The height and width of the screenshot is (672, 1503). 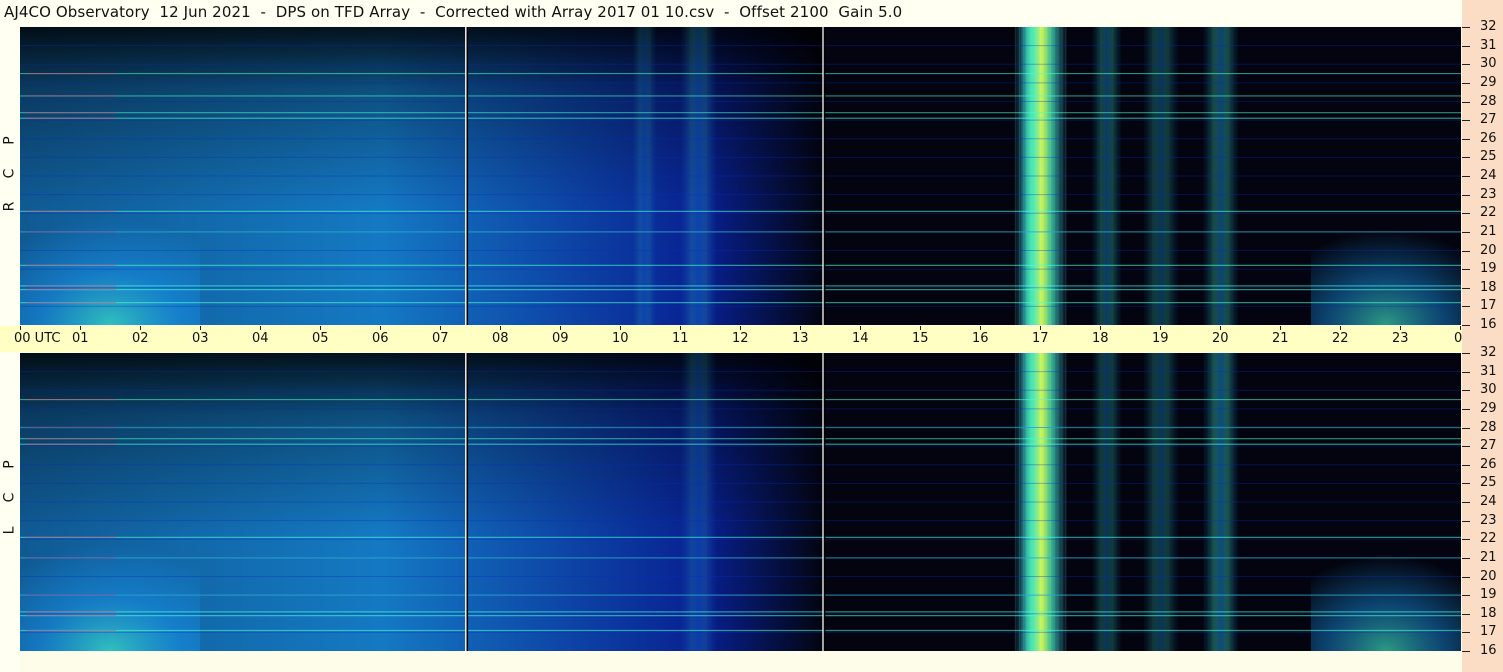 I want to click on mhz-tick-label: 29, so click(x=1488, y=82).